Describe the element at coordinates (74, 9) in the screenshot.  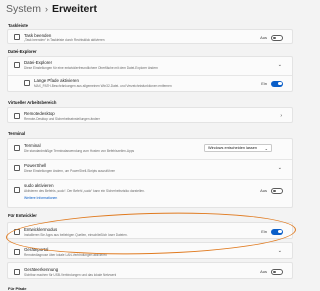
I see `page-title: Erweitert` at that location.